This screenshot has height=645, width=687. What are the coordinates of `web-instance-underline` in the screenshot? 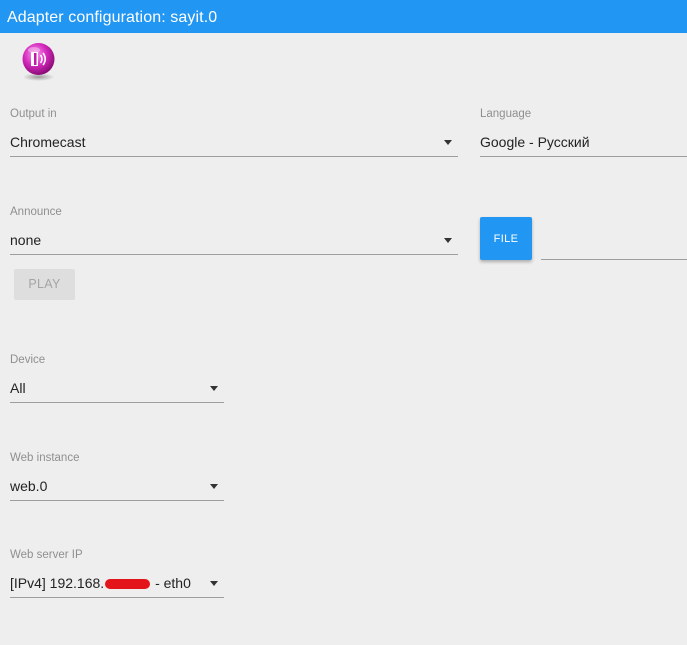 It's located at (117, 500).